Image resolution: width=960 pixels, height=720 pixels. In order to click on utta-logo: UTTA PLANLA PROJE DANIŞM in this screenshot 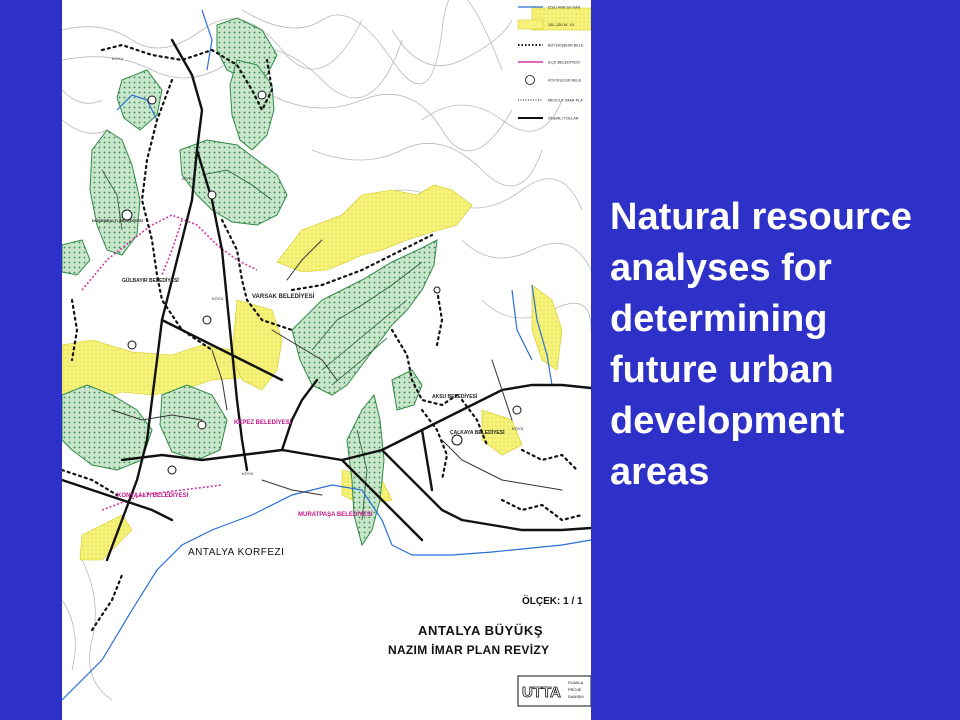, I will do `click(554, 691)`.